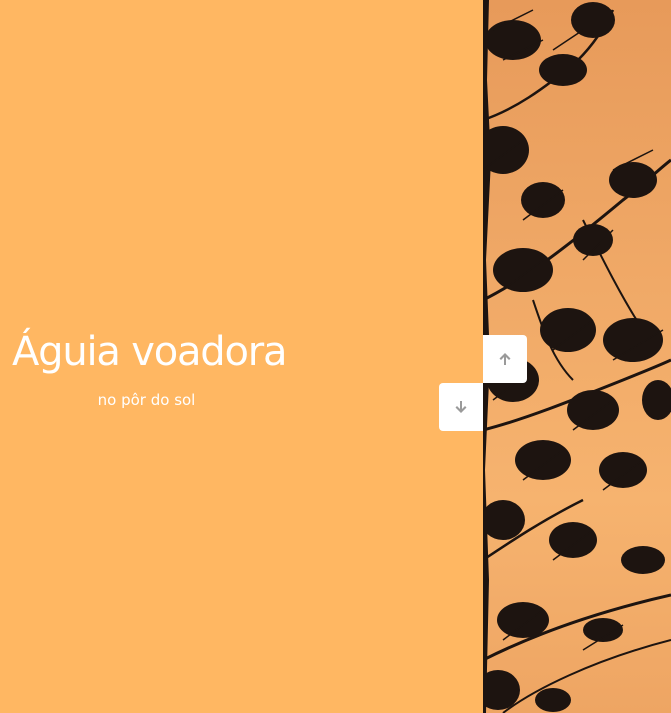  I want to click on slide-up-button, so click(505, 359).